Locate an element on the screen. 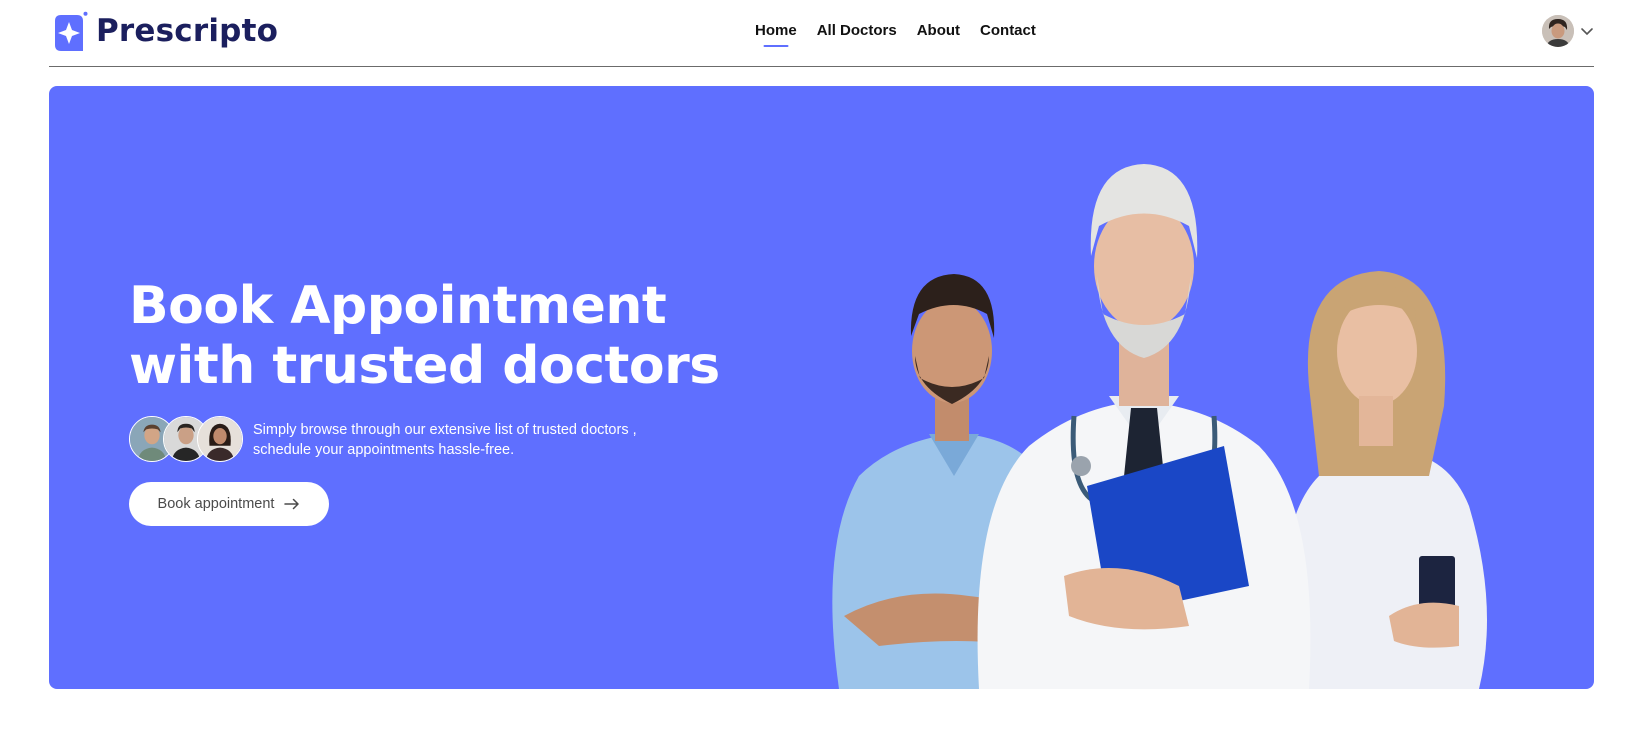 This screenshot has height=732, width=1643. user-avatar is located at coordinates (1558, 31).